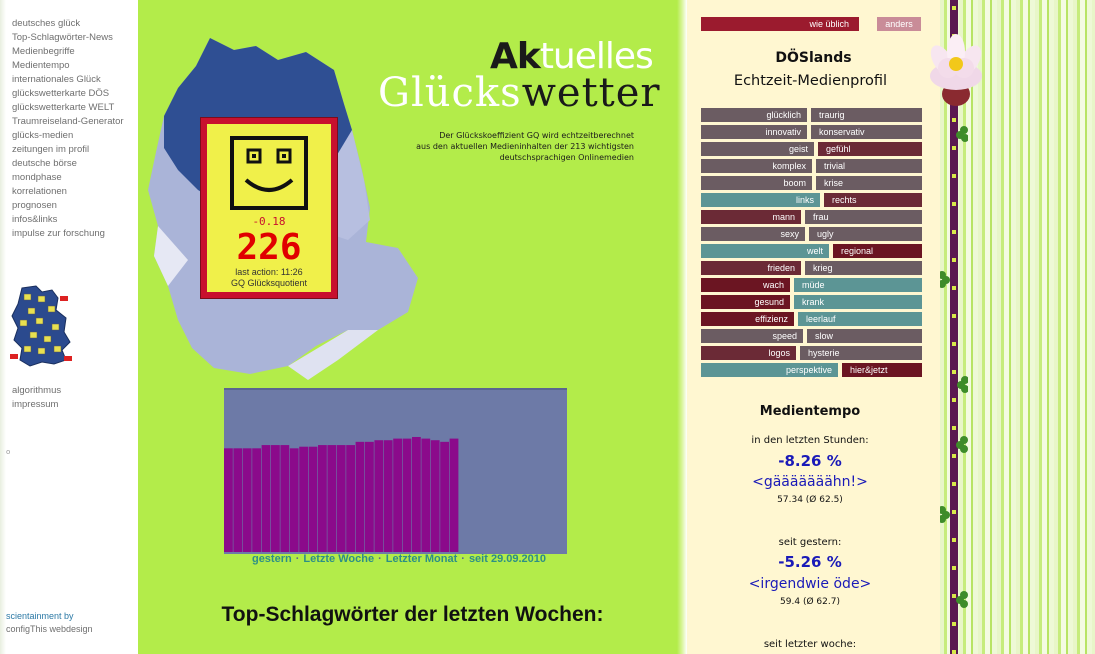 This screenshot has height=654, width=1095. Describe the element at coordinates (810, 584) in the screenshot. I see `tempo-yesterday-word: <irgendwie öde>` at that location.